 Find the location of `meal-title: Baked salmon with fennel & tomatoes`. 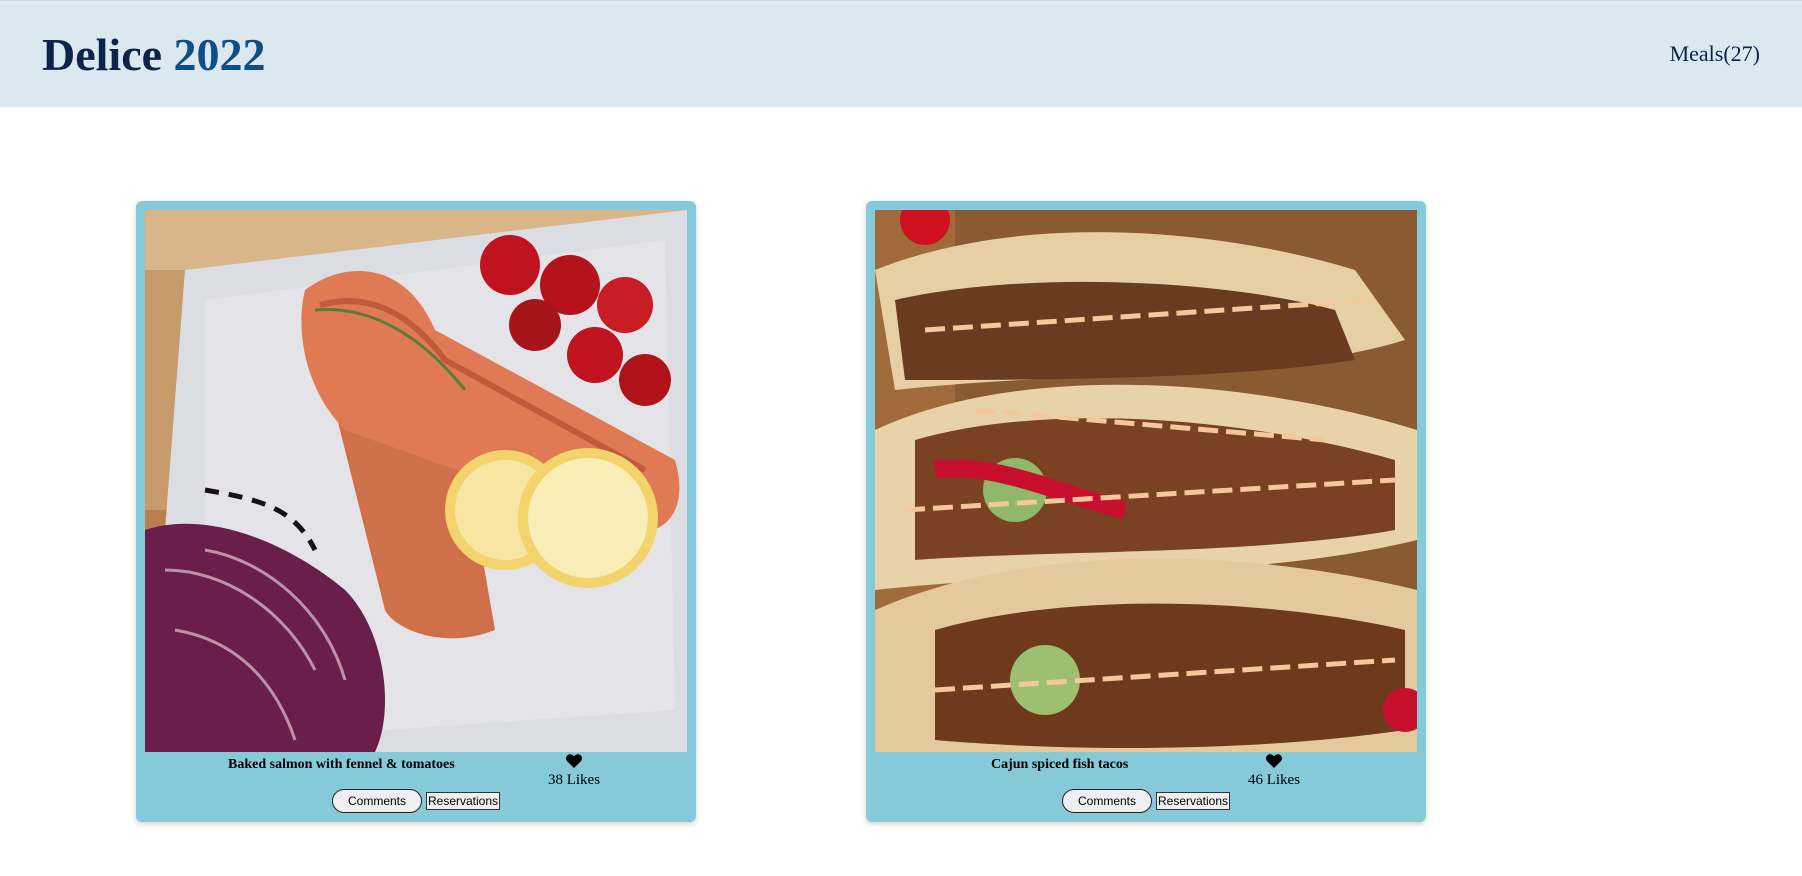

meal-title: Baked salmon with fennel & tomatoes is located at coordinates (341, 764).